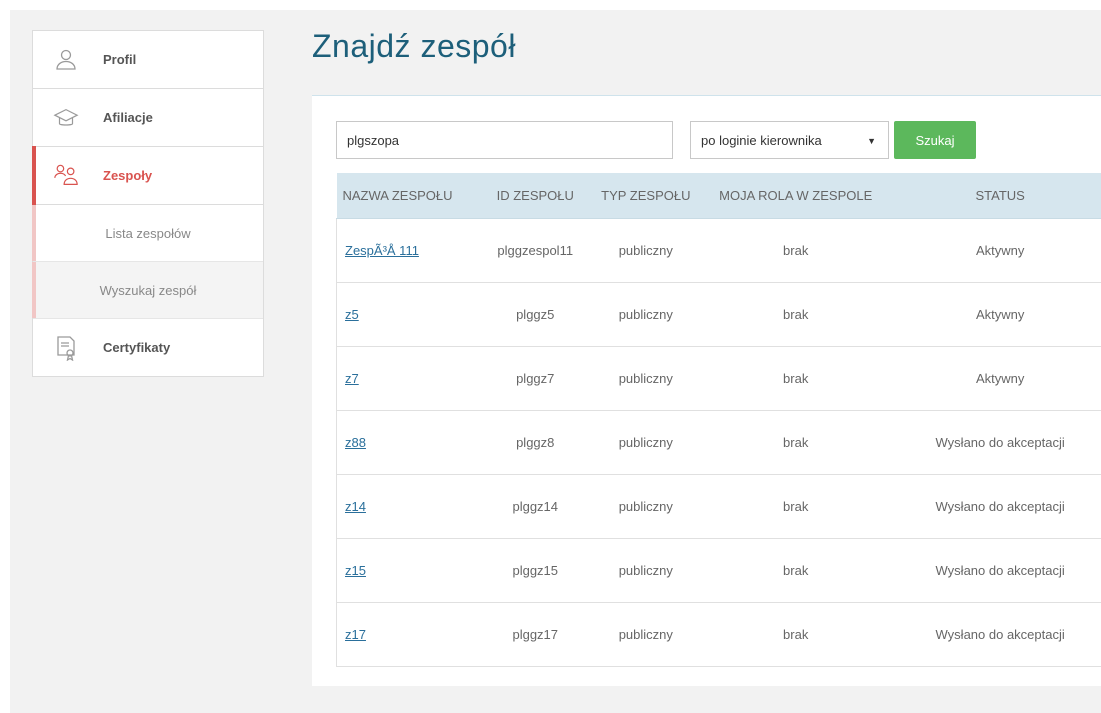  Describe the element at coordinates (405, 506) in the screenshot. I see `team-name-cell: z14` at that location.